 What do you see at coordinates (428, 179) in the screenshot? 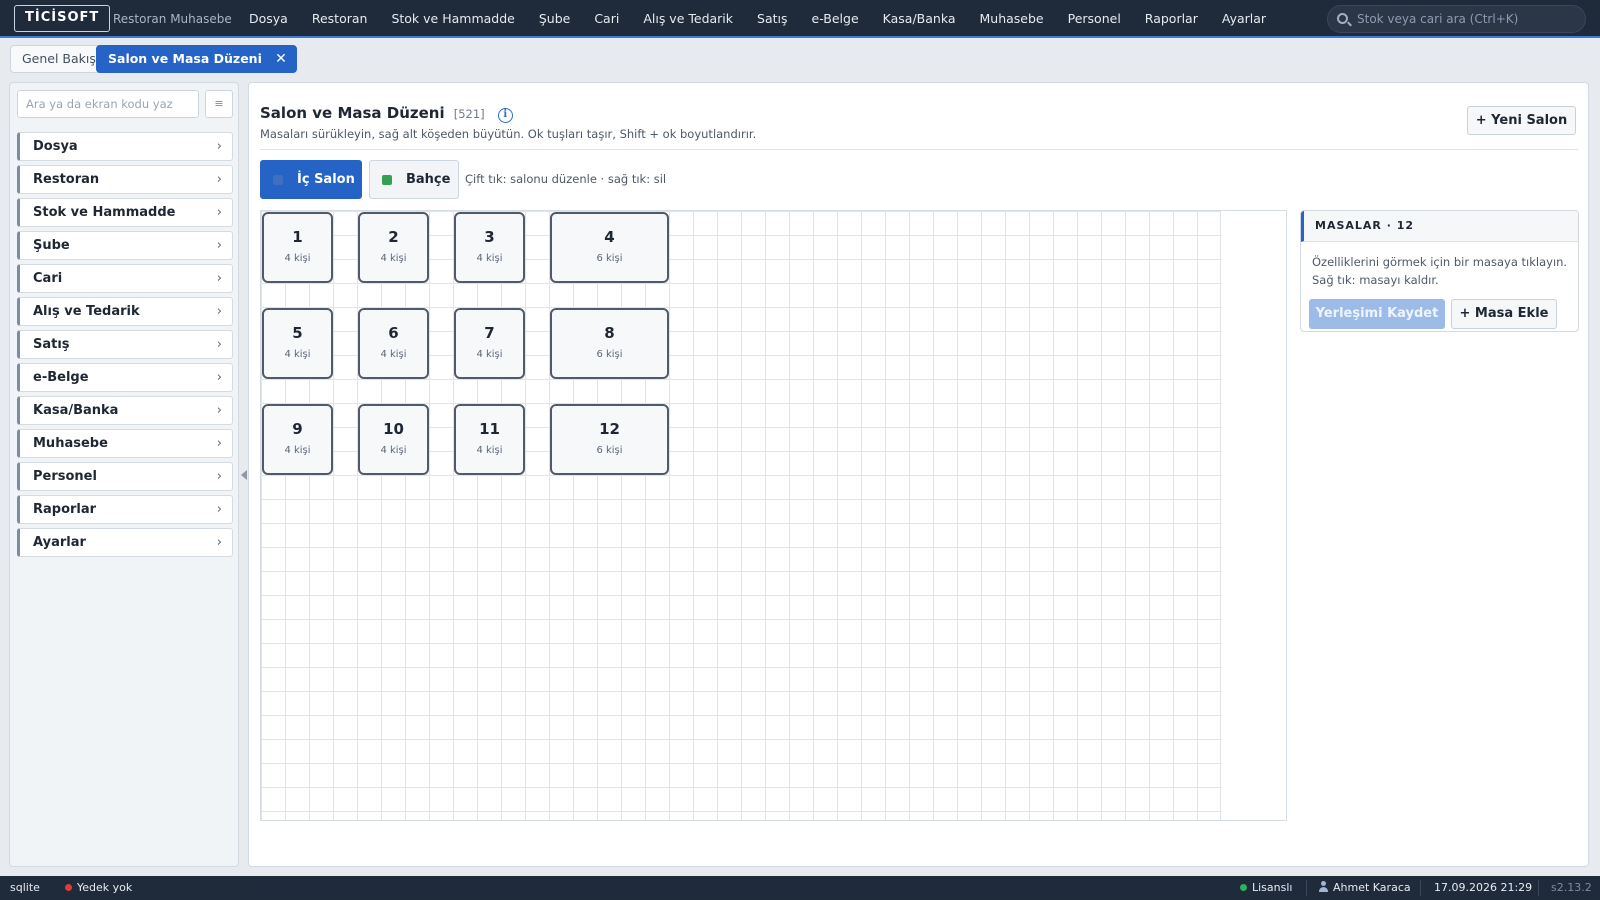
I see `room-tab-label: Bahçe` at bounding box center [428, 179].